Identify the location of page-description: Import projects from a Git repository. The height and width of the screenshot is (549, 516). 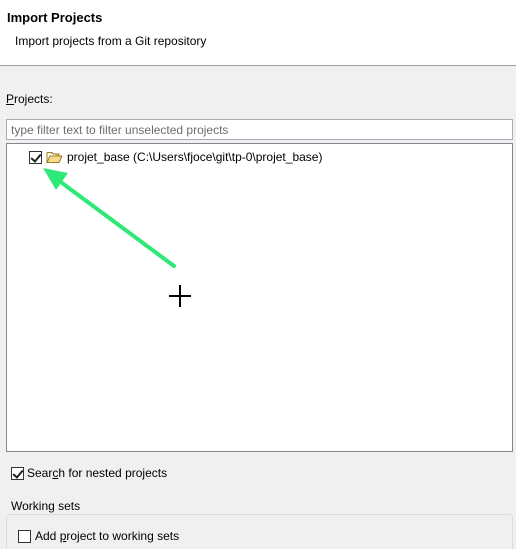
(111, 41).